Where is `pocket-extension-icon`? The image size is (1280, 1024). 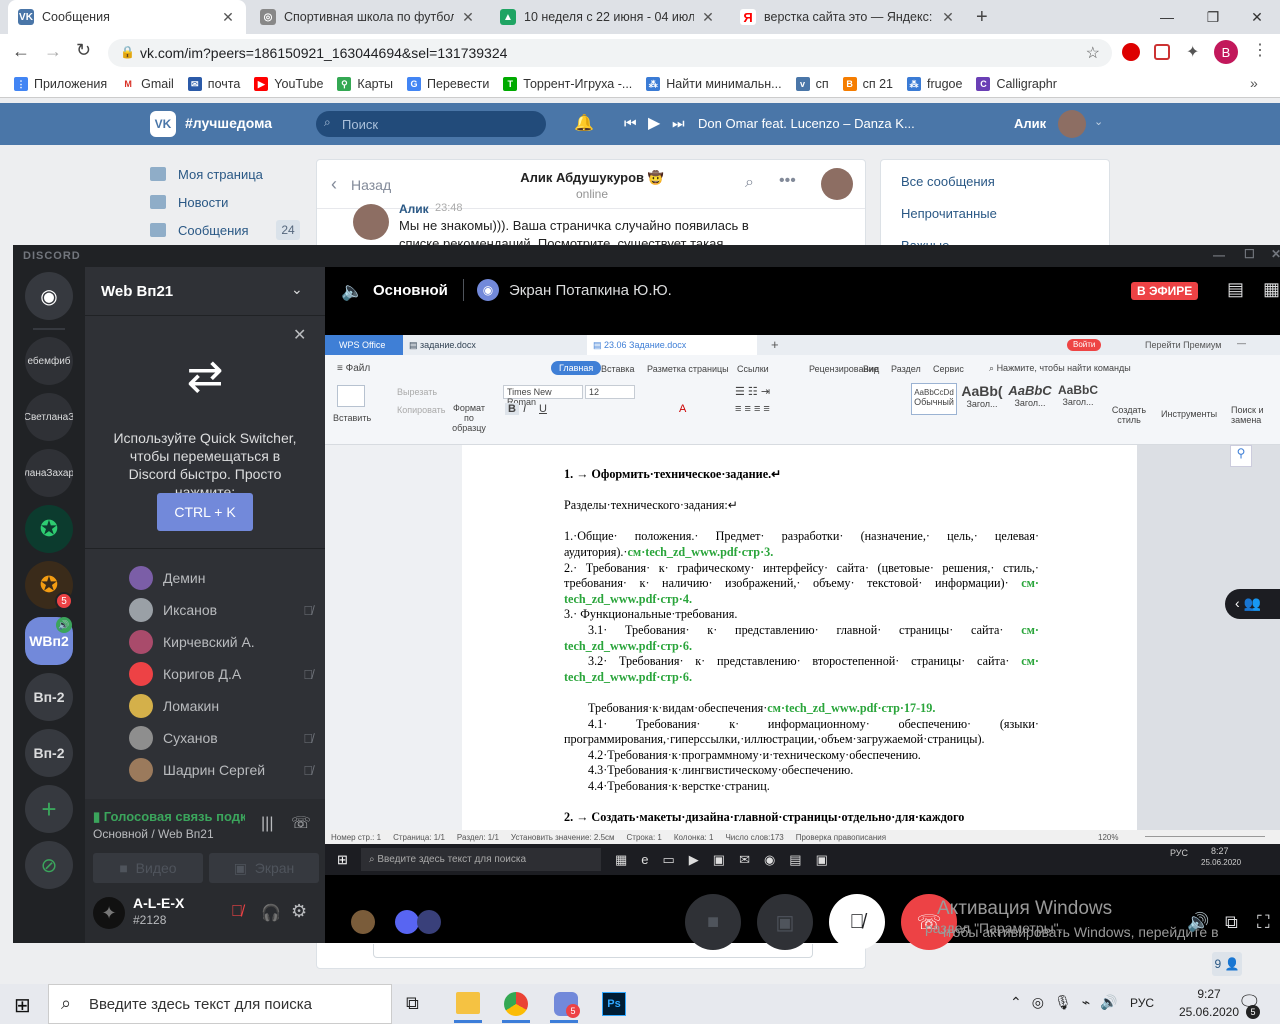 pocket-extension-icon is located at coordinates (1162, 52).